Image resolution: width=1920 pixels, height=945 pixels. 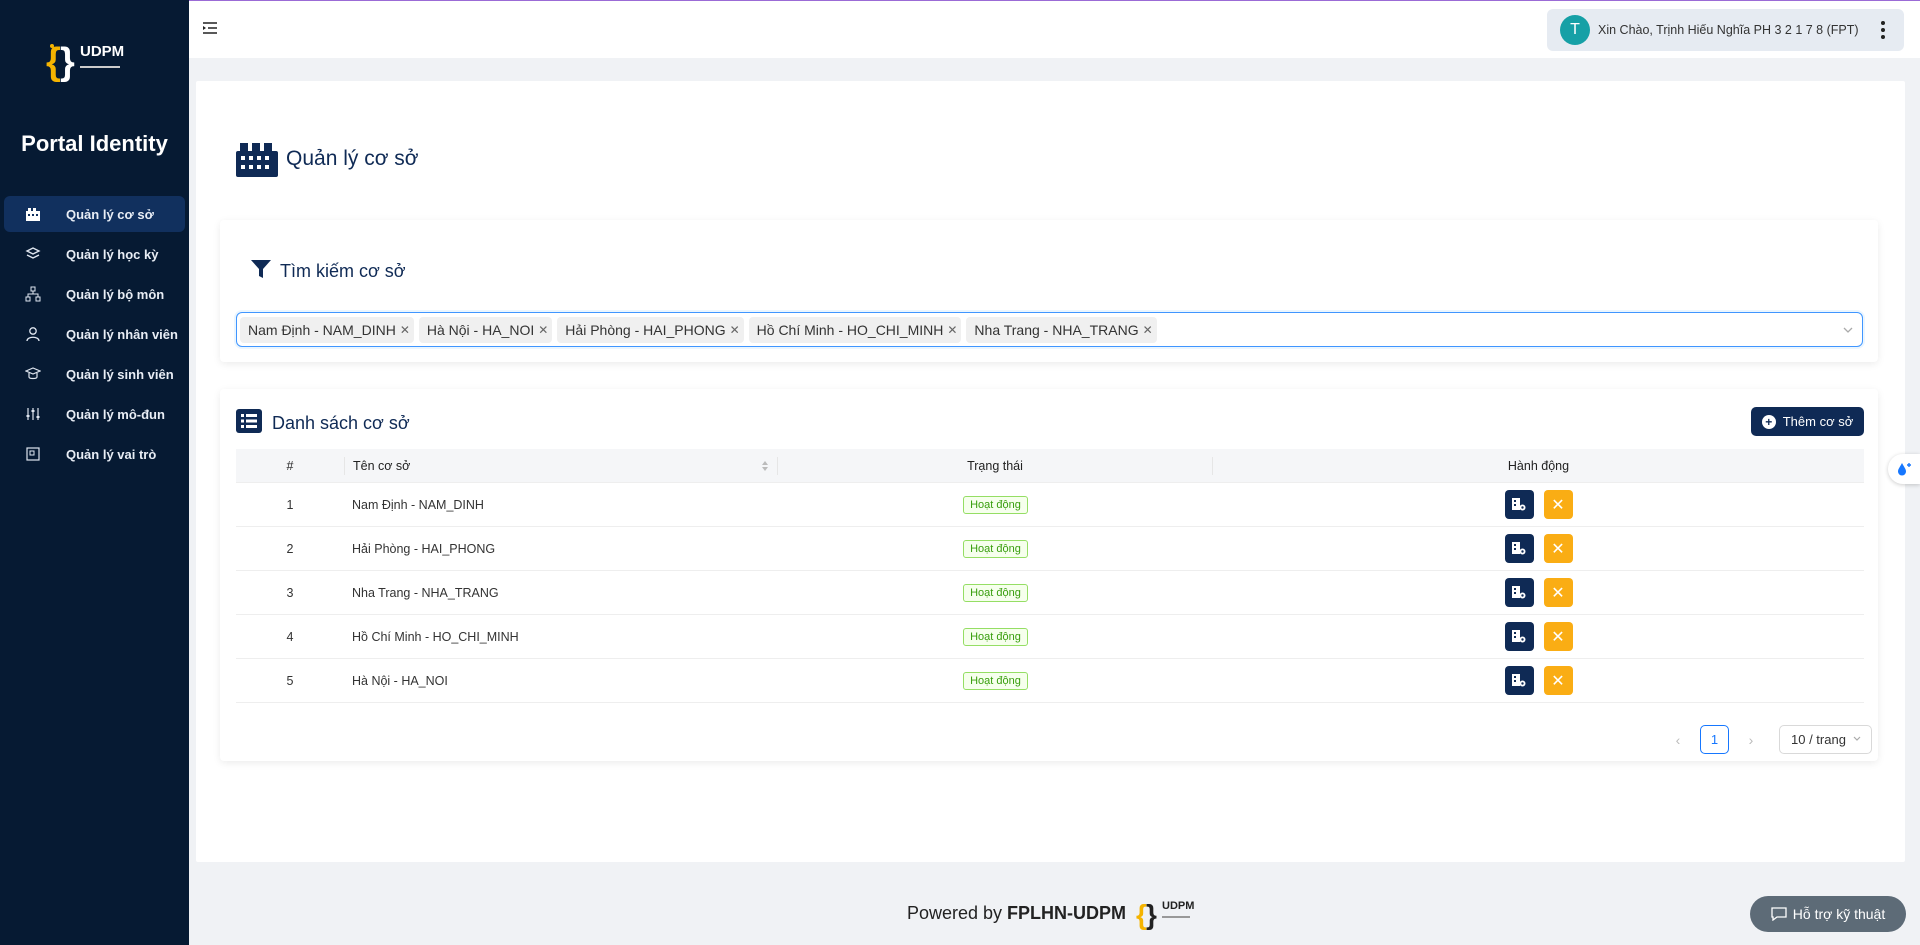 What do you see at coordinates (1678, 740) in the screenshot?
I see `prev-page-icon: ‹` at bounding box center [1678, 740].